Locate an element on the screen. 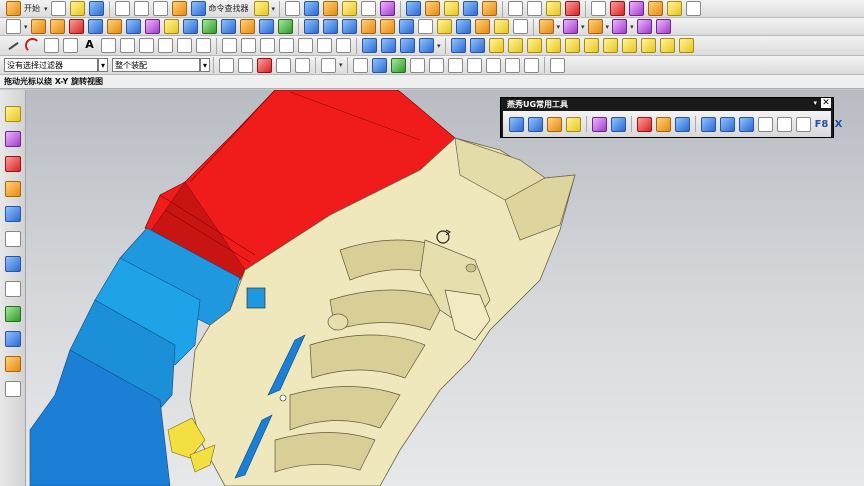 This screenshot has width=864, height=486. draft-analysis-icon is located at coordinates (637, 8).